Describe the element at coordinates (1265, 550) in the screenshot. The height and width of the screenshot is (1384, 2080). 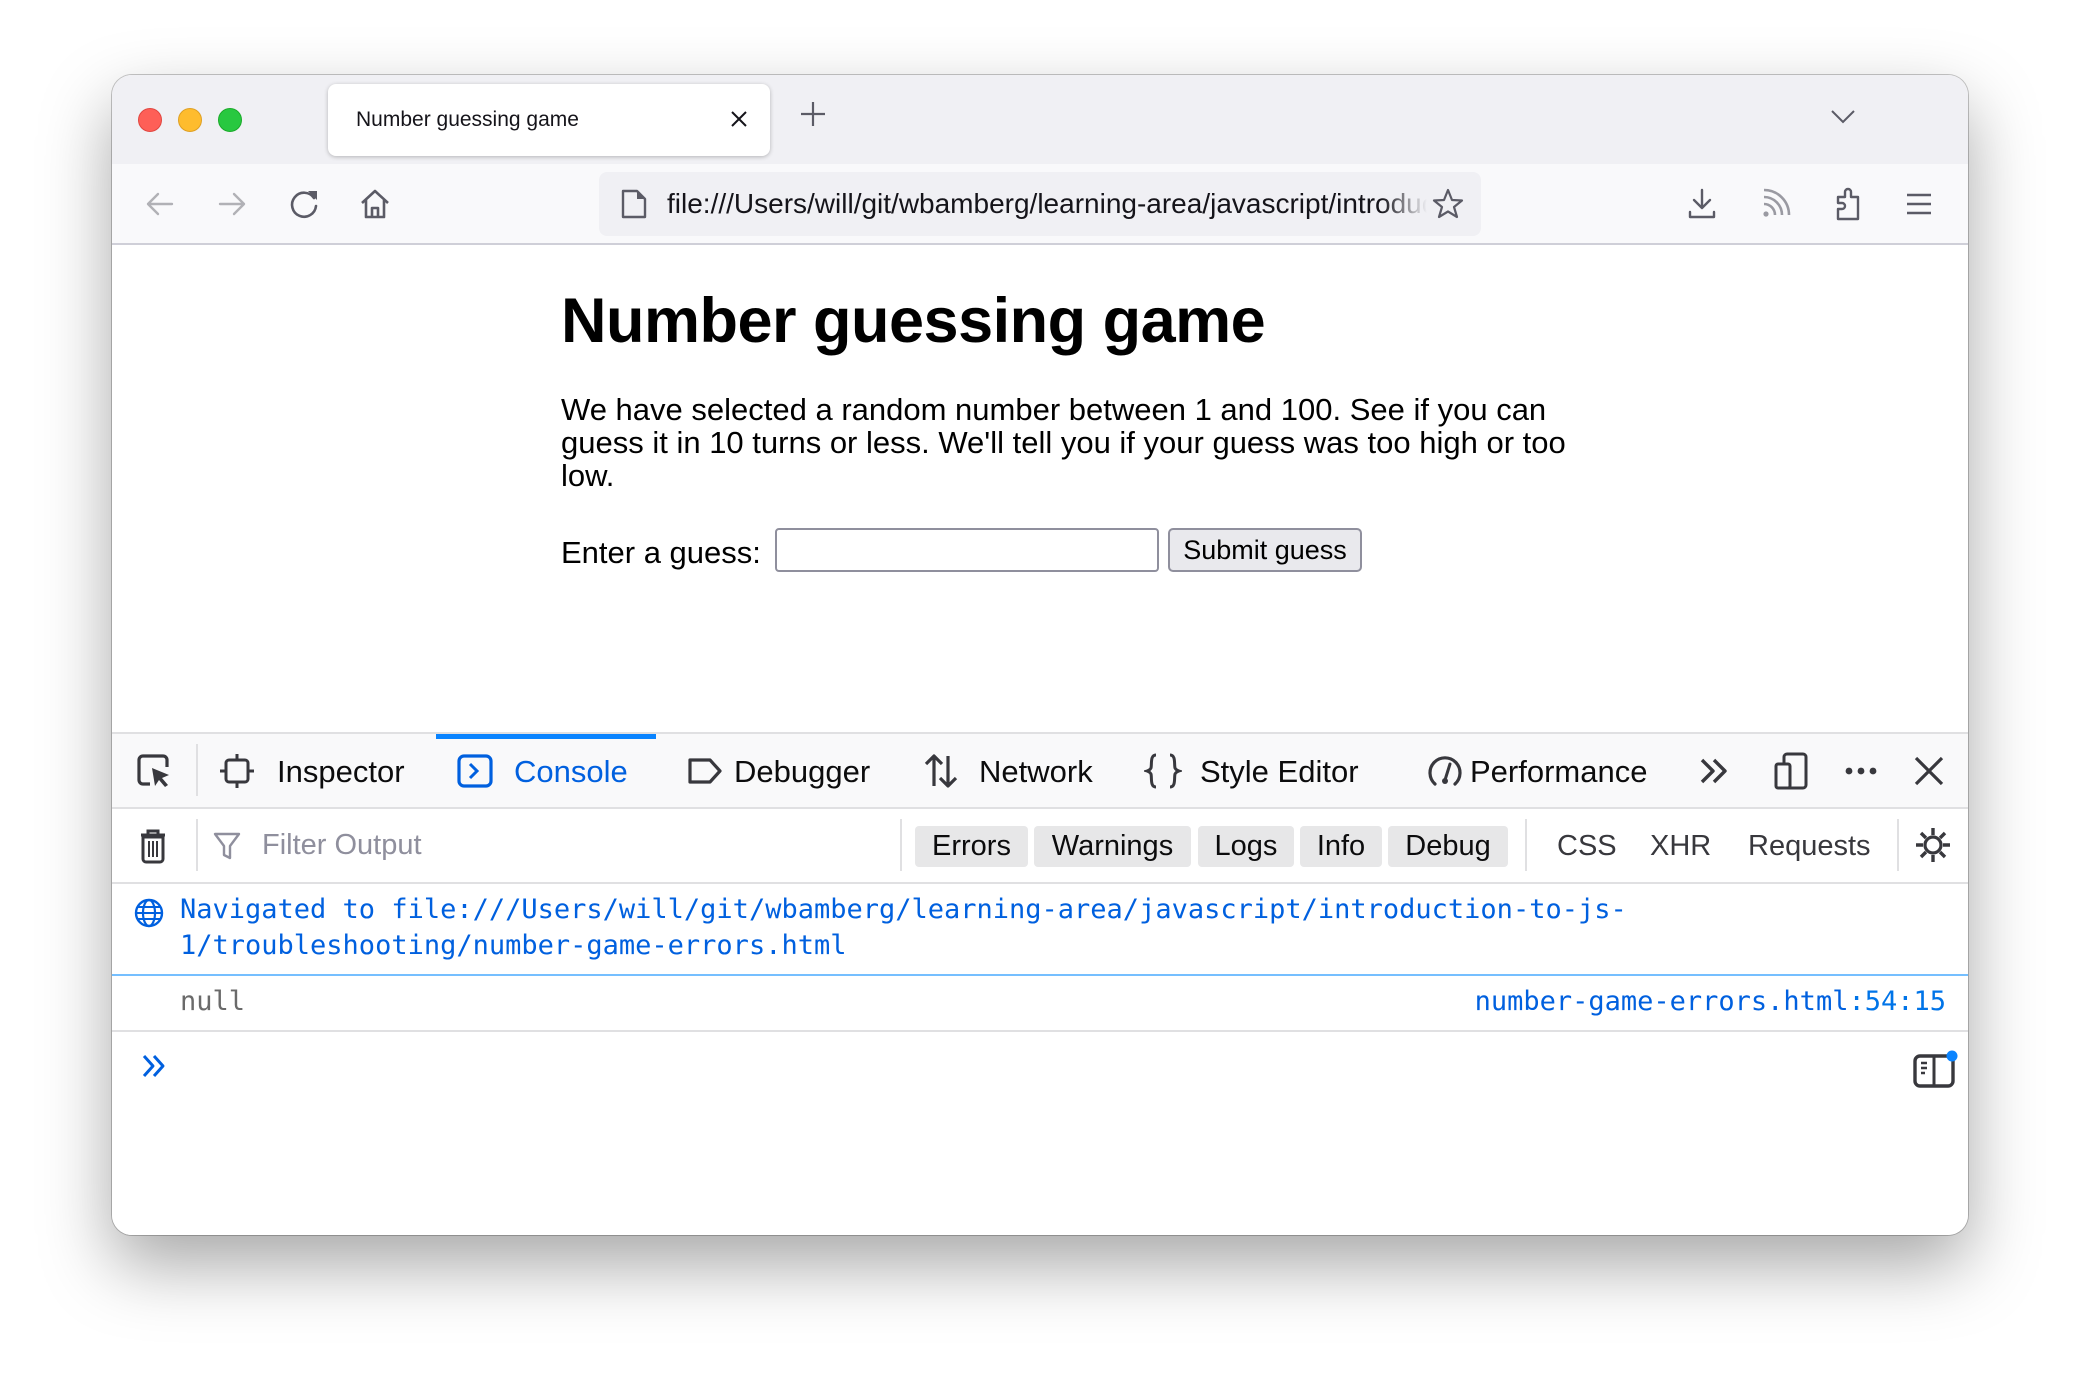
I see `submit-guess-button: Submit guess` at that location.